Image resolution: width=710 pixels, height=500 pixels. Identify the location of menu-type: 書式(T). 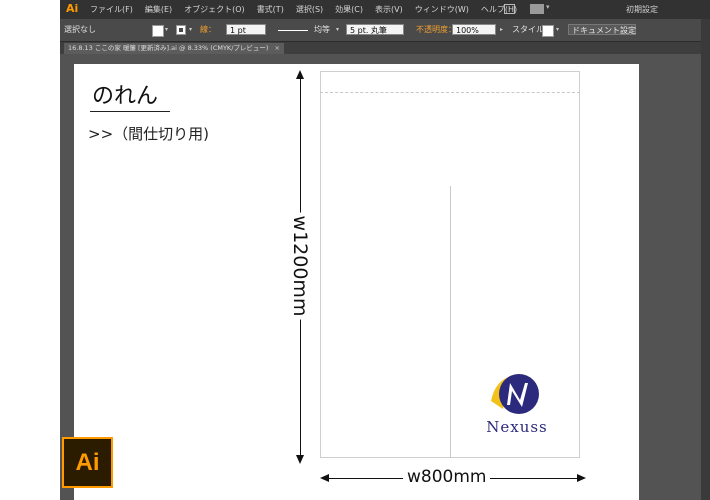
(270, 9).